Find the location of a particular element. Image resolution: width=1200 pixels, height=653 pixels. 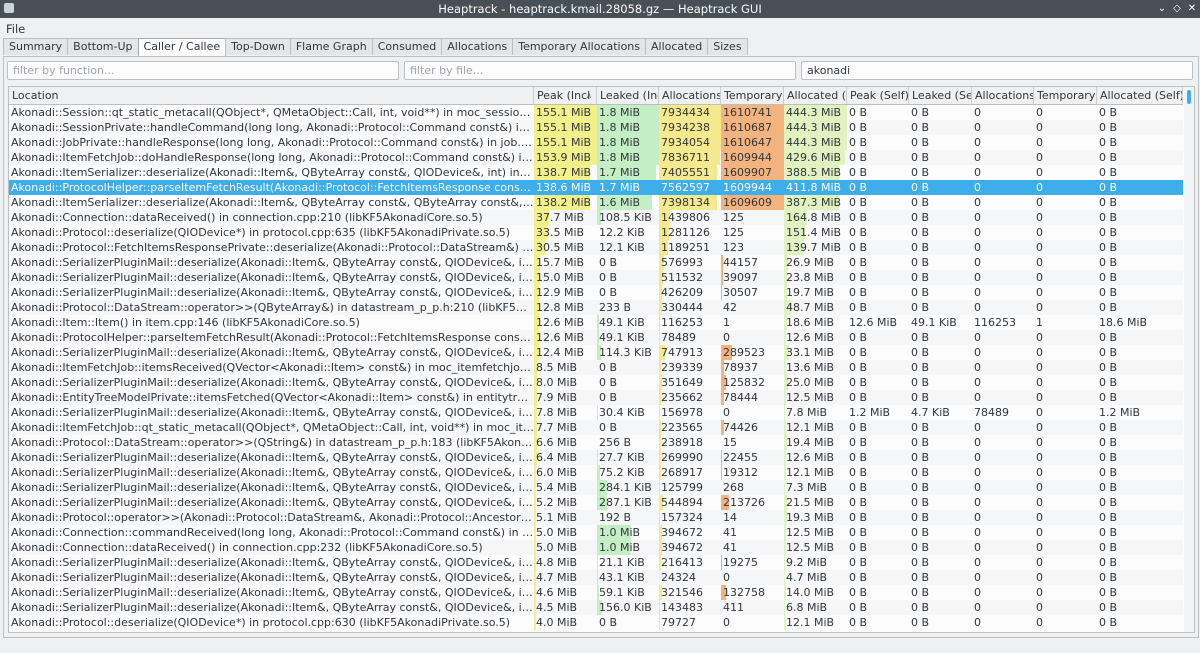

column-header: Peak (Incl ∧ is located at coordinates (565, 95).